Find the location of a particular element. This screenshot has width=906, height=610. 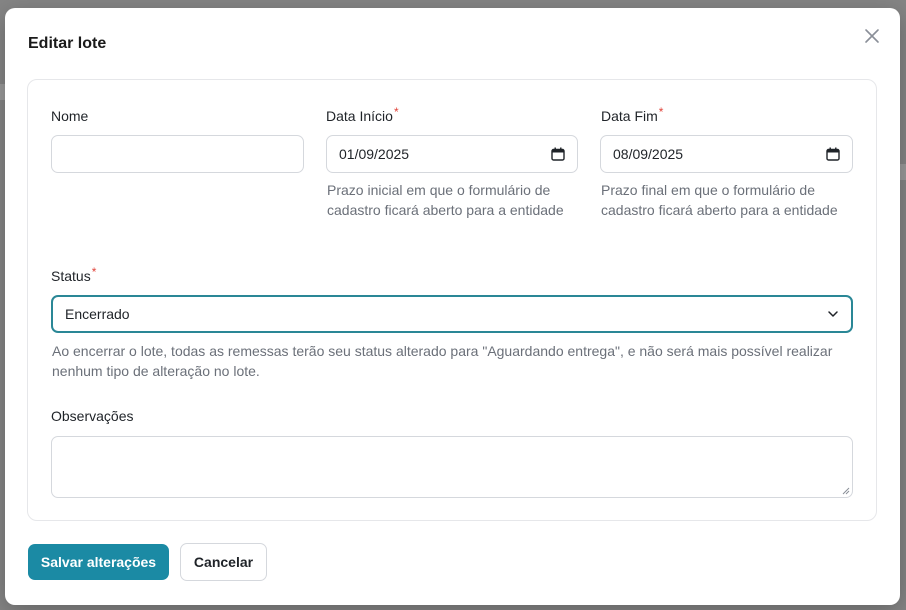

data-fim-value: 08/09/2025 is located at coordinates (648, 154).